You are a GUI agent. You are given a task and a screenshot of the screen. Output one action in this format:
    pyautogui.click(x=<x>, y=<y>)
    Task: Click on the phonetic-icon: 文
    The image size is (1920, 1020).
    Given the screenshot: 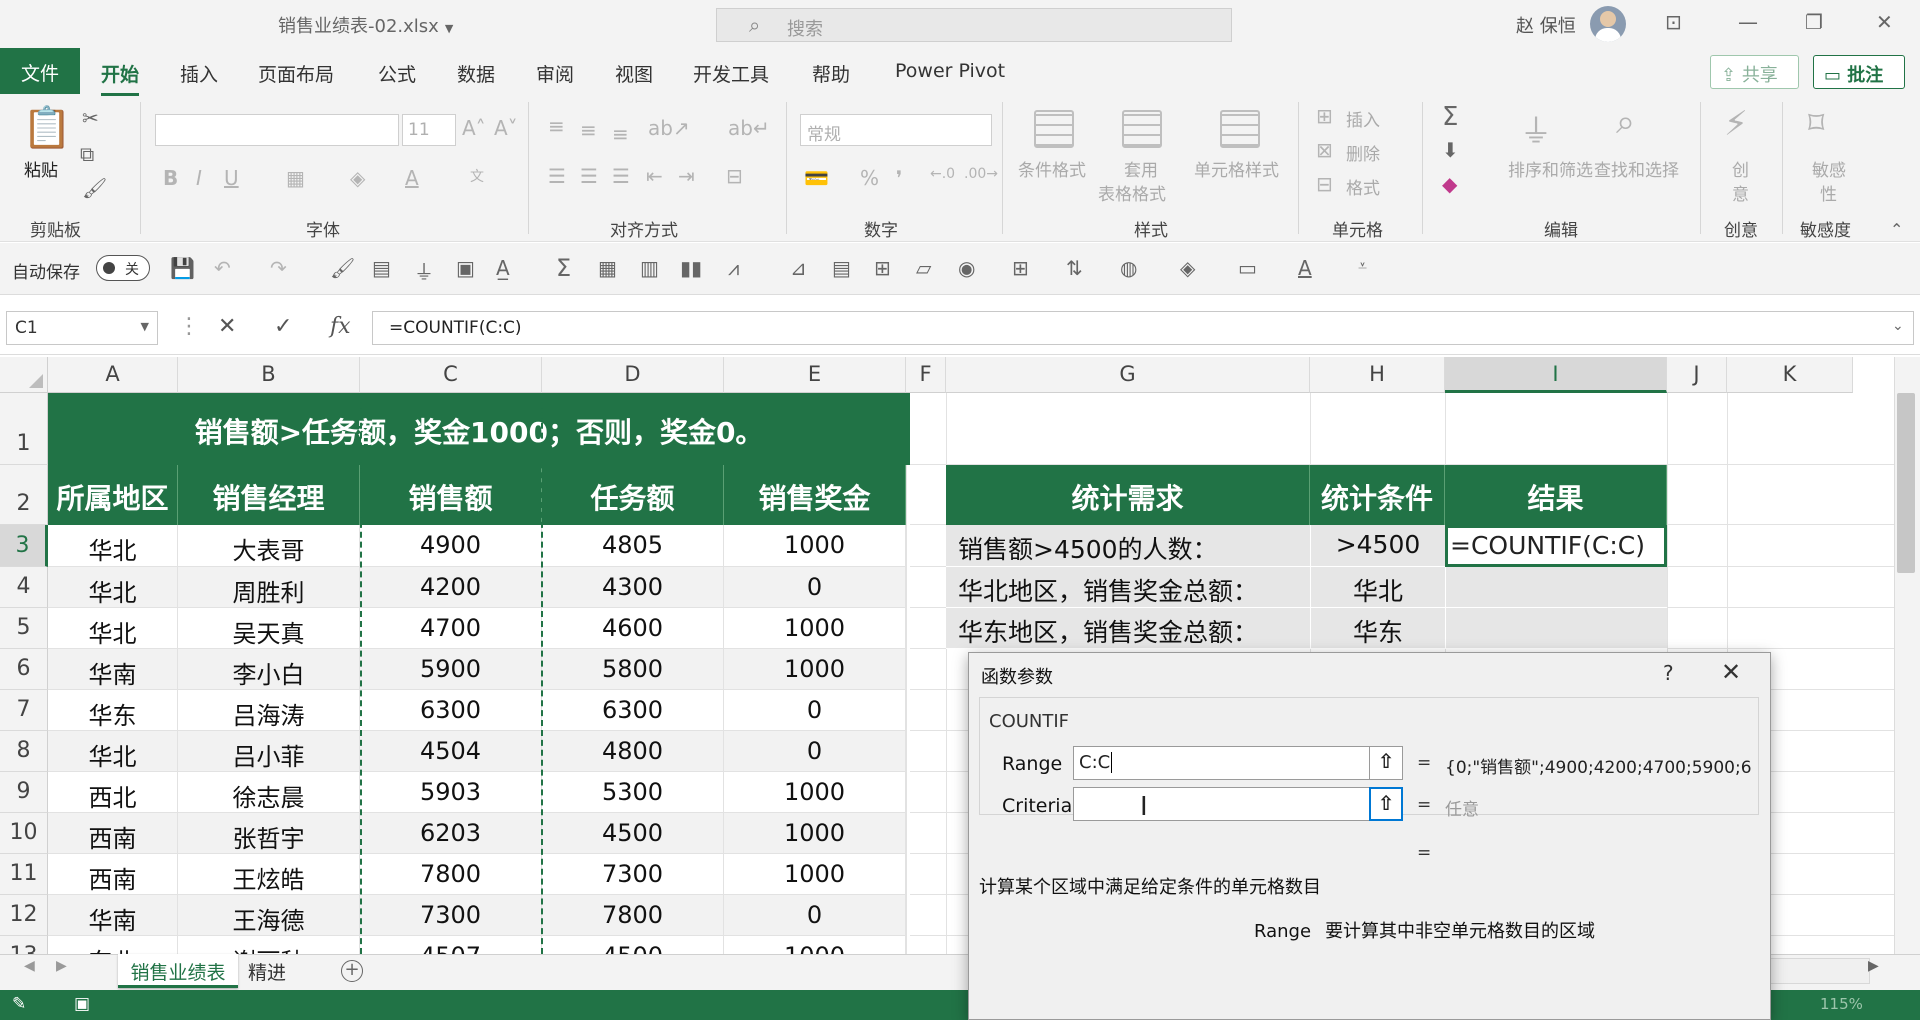 What is the action you would take?
    pyautogui.click(x=477, y=176)
    